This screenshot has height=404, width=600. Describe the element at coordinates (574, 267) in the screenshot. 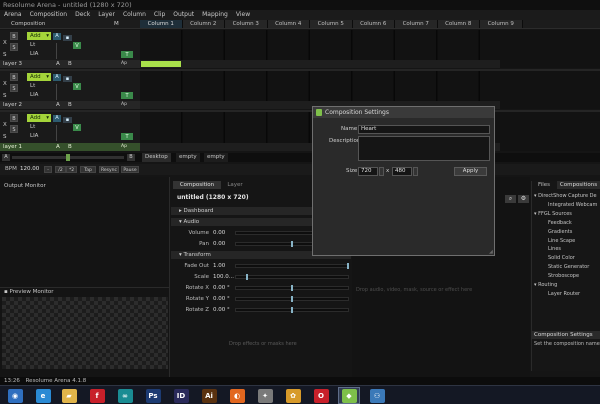

I see `source-tree-item: Static Generator` at that location.